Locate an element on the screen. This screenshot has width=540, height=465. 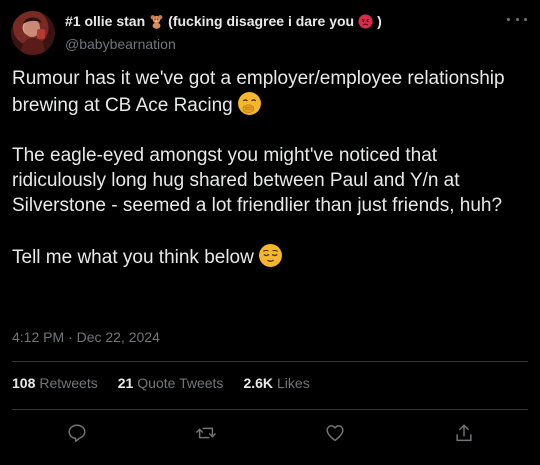
retweet-icon is located at coordinates (205, 433).